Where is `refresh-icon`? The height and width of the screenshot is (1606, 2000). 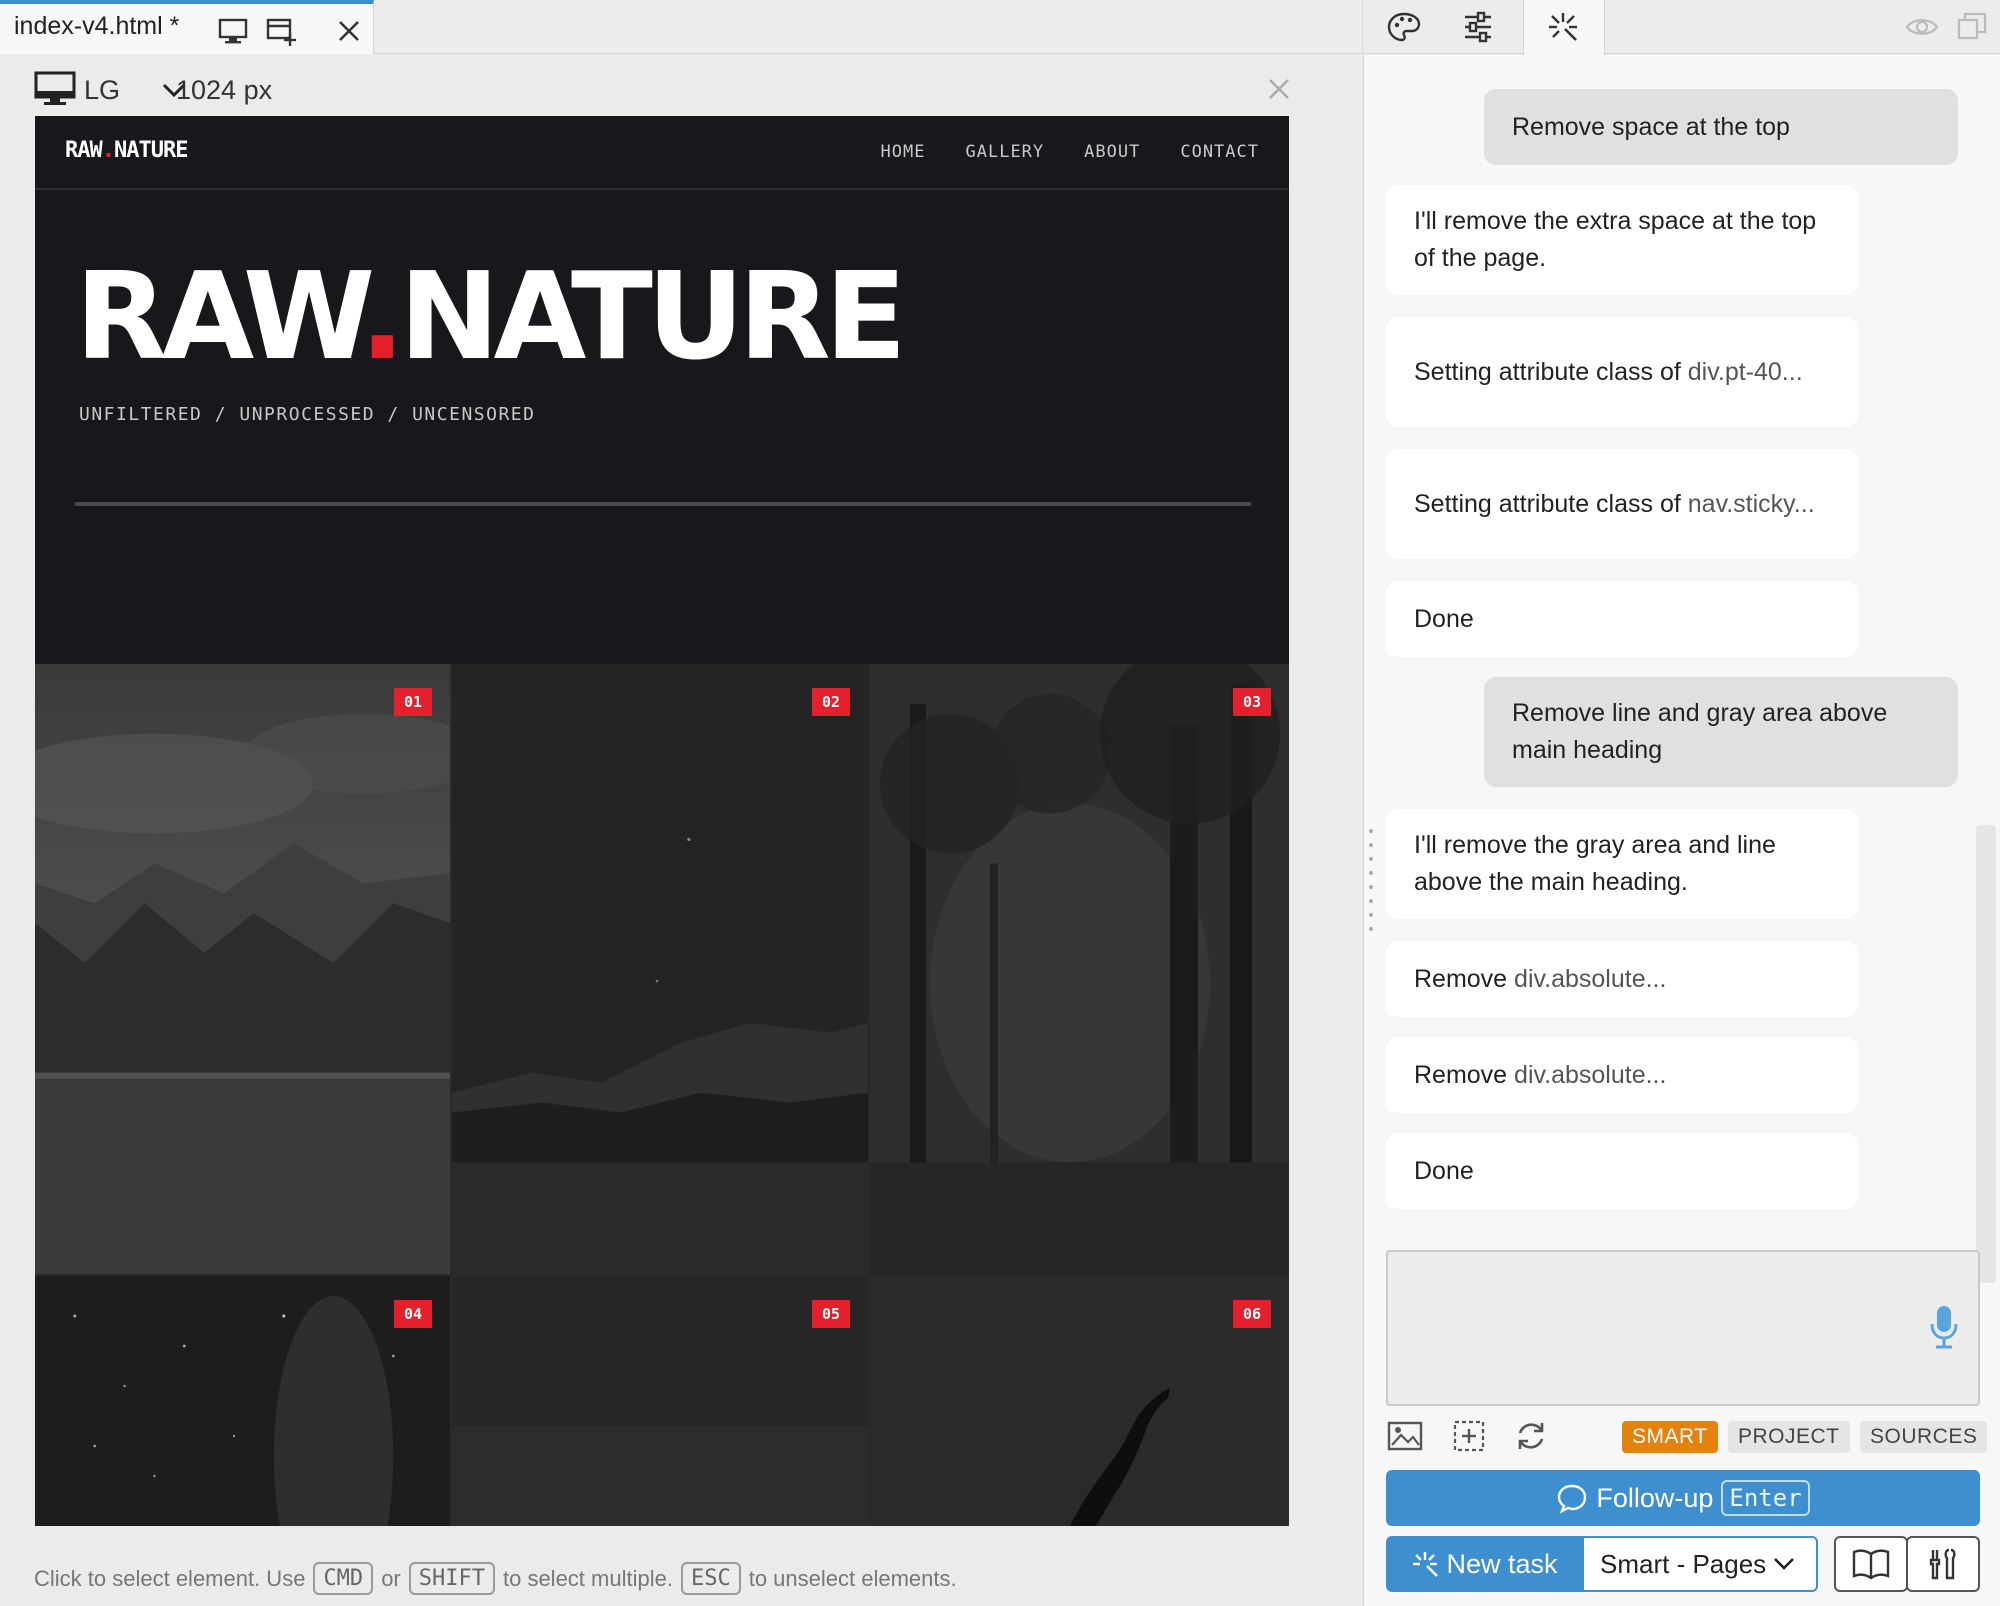
refresh-icon is located at coordinates (1531, 1436).